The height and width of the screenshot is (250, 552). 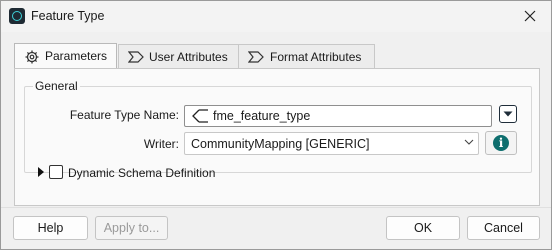 I want to click on feature-type-name-input: fme_feature_type, so click(x=338, y=116).